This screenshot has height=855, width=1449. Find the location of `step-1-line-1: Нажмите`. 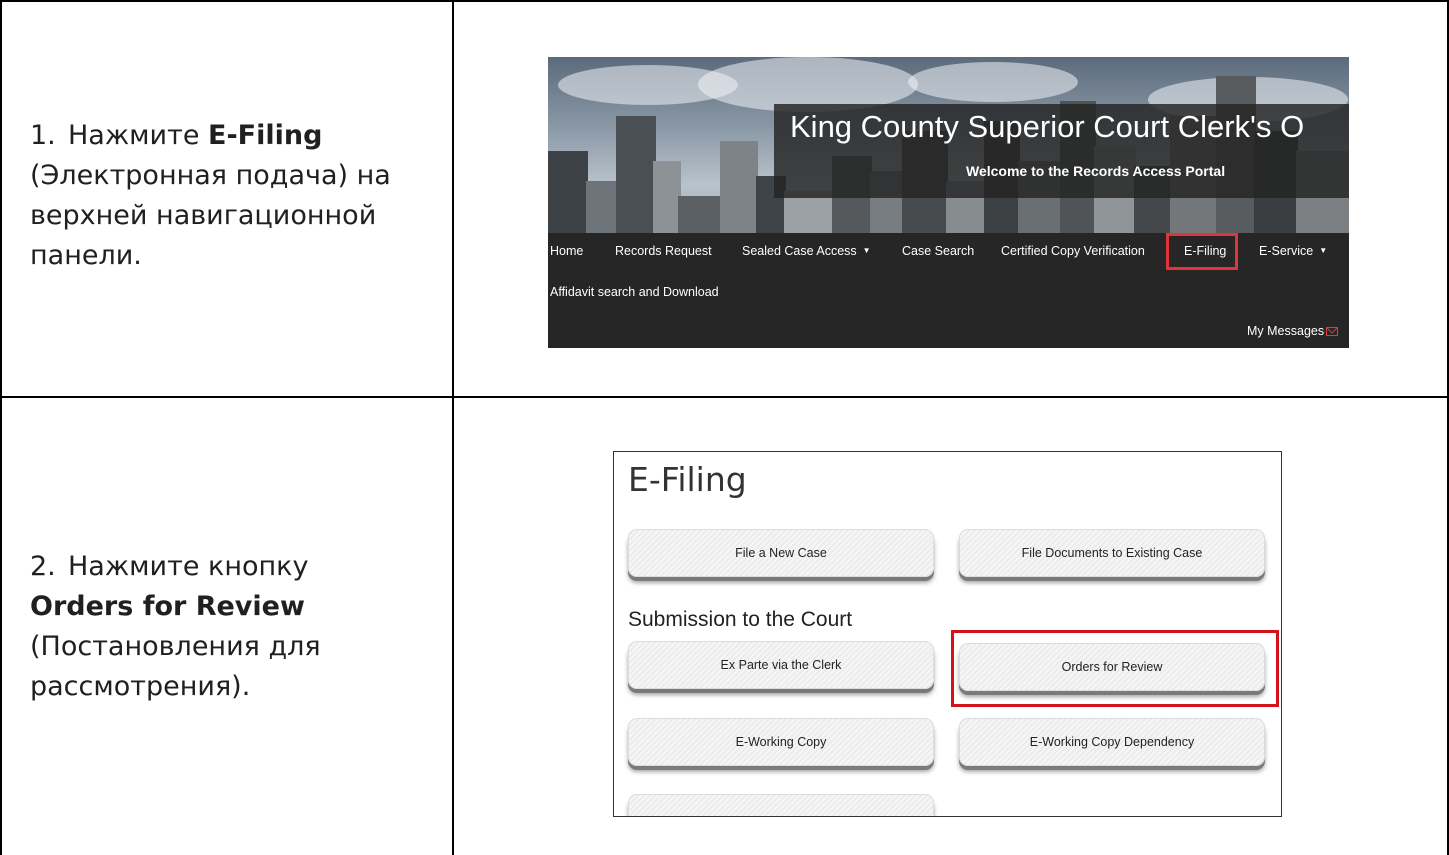

step-1-line-1: Нажмите is located at coordinates (138, 135).